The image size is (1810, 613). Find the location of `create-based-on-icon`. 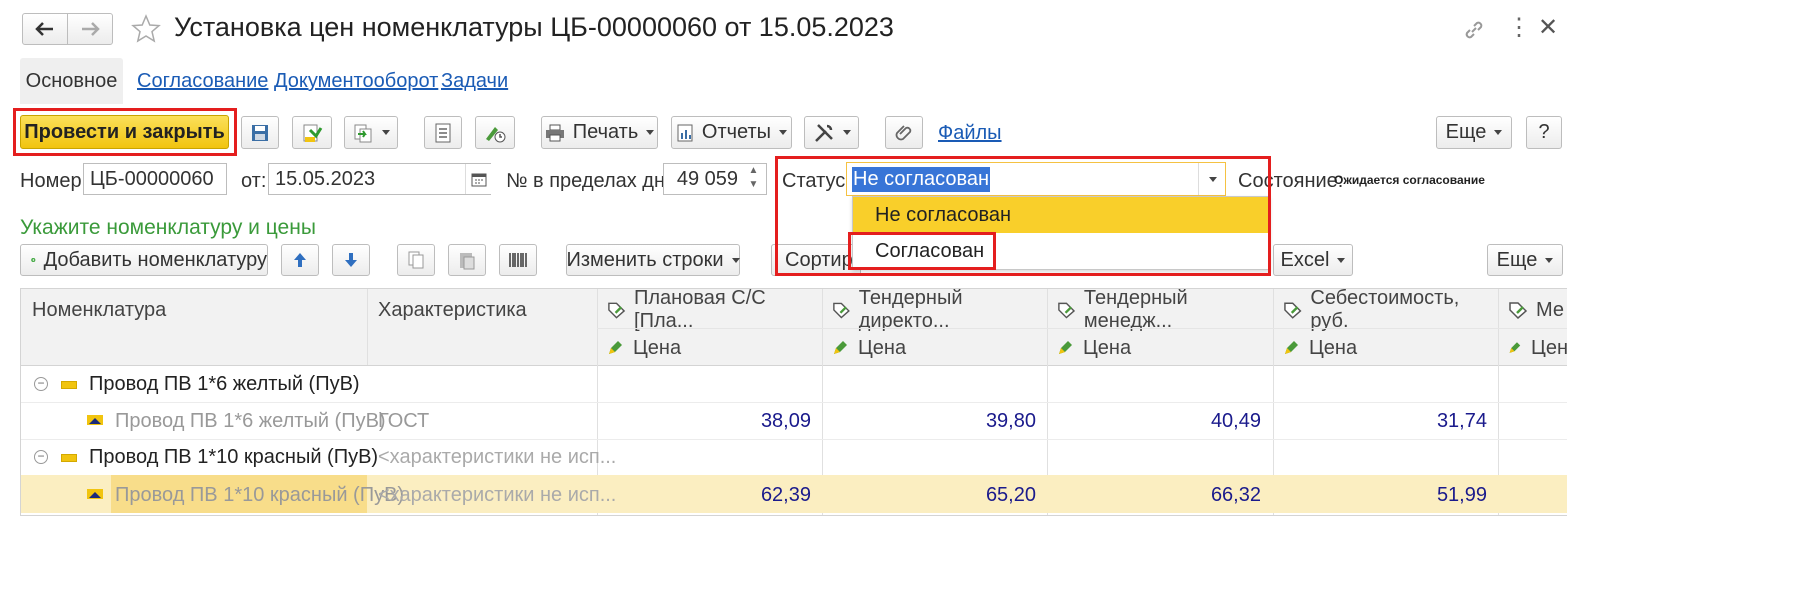

create-based-on-icon is located at coordinates (363, 133).